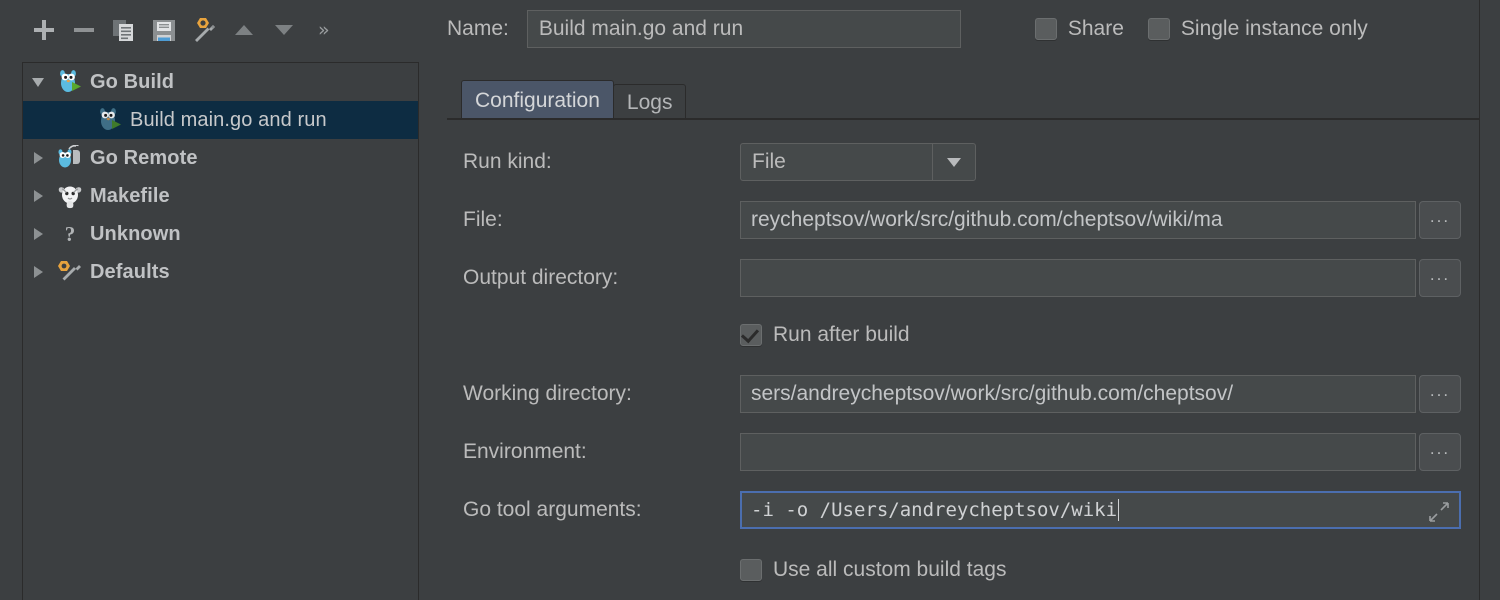  I want to click on run-kind-row: Run kind: File, so click(963, 162).